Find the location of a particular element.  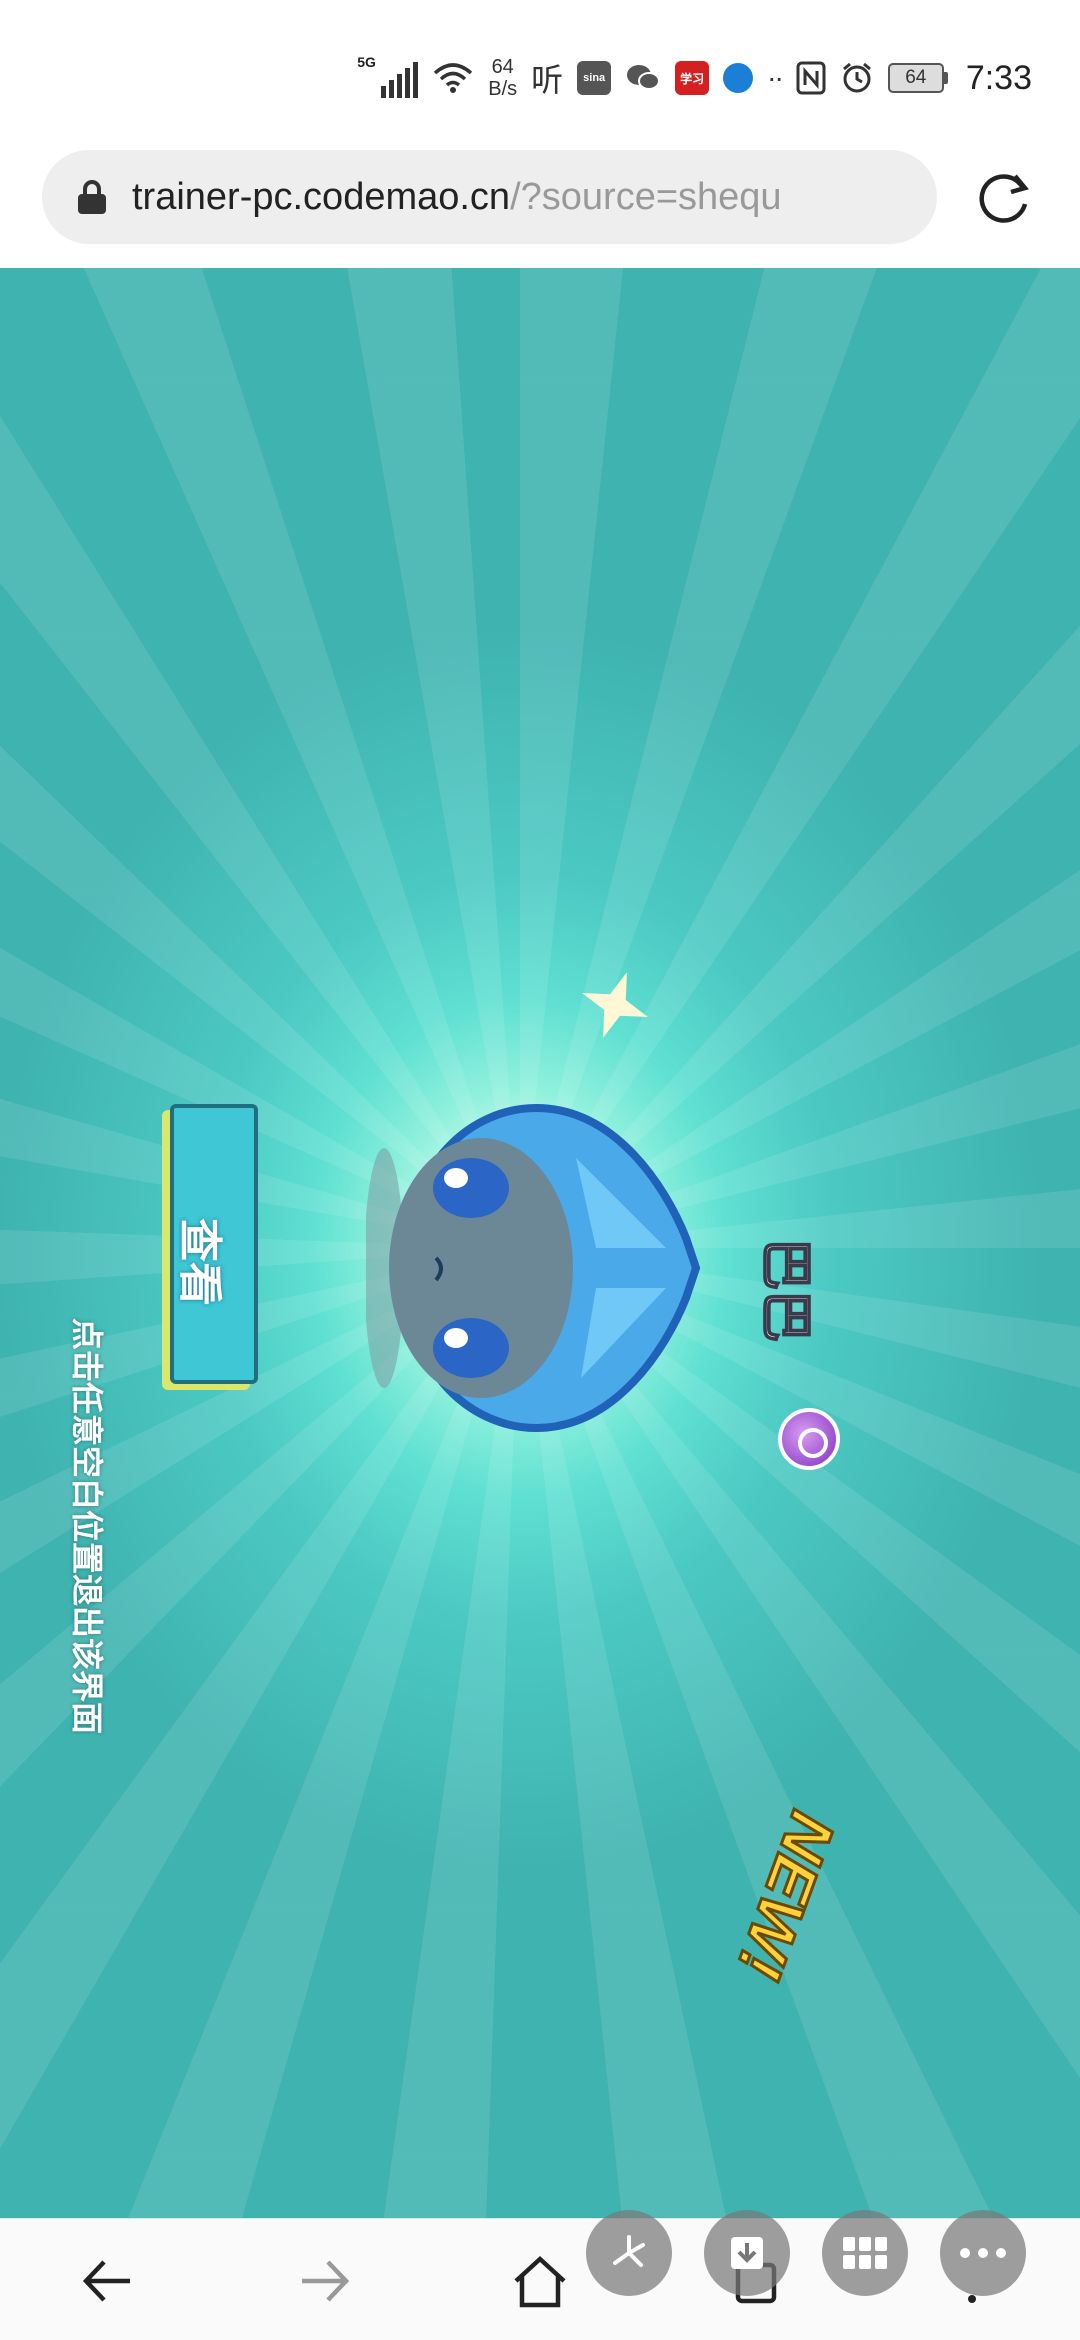

forward-icon is located at coordinates (324, 2281).